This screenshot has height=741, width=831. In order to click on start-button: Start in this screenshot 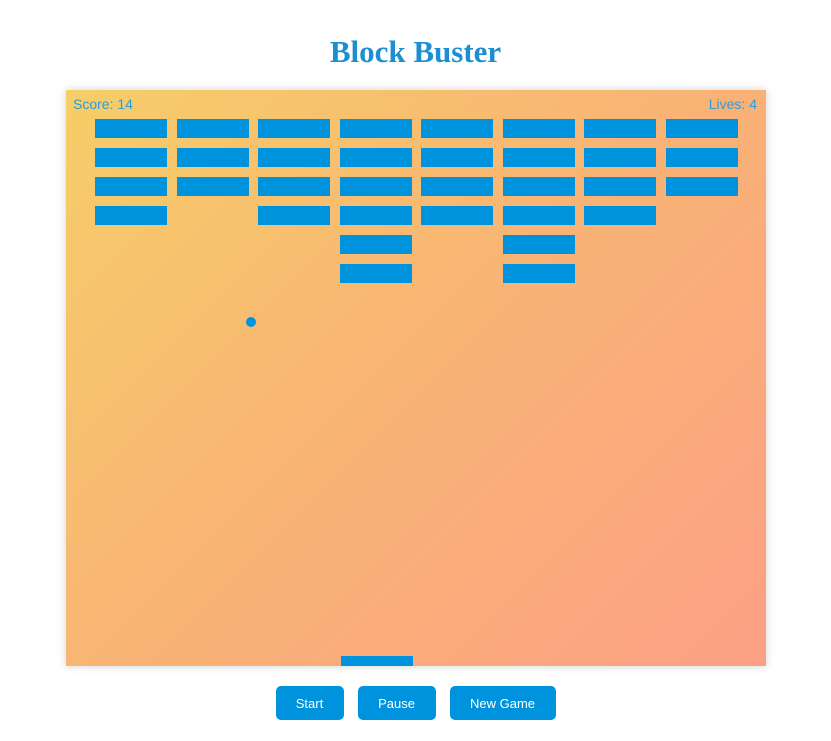, I will do `click(309, 703)`.